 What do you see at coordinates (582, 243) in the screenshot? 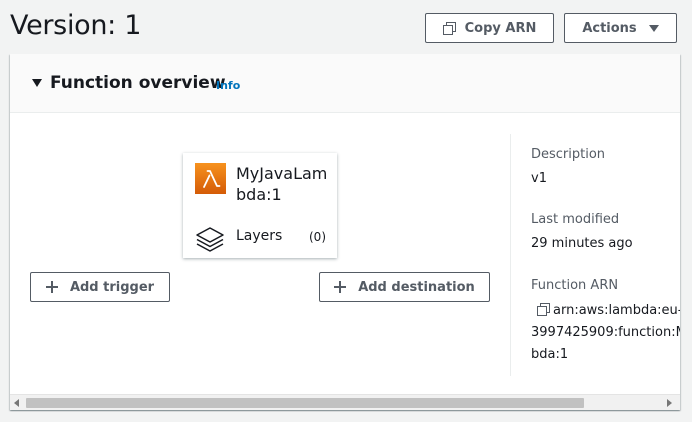
I see `last-modified-value: 29 minutes ago` at bounding box center [582, 243].